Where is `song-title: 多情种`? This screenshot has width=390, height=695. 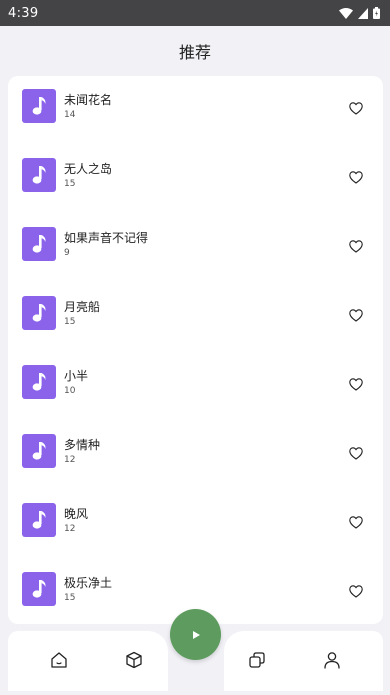 song-title: 多情种 is located at coordinates (82, 445).